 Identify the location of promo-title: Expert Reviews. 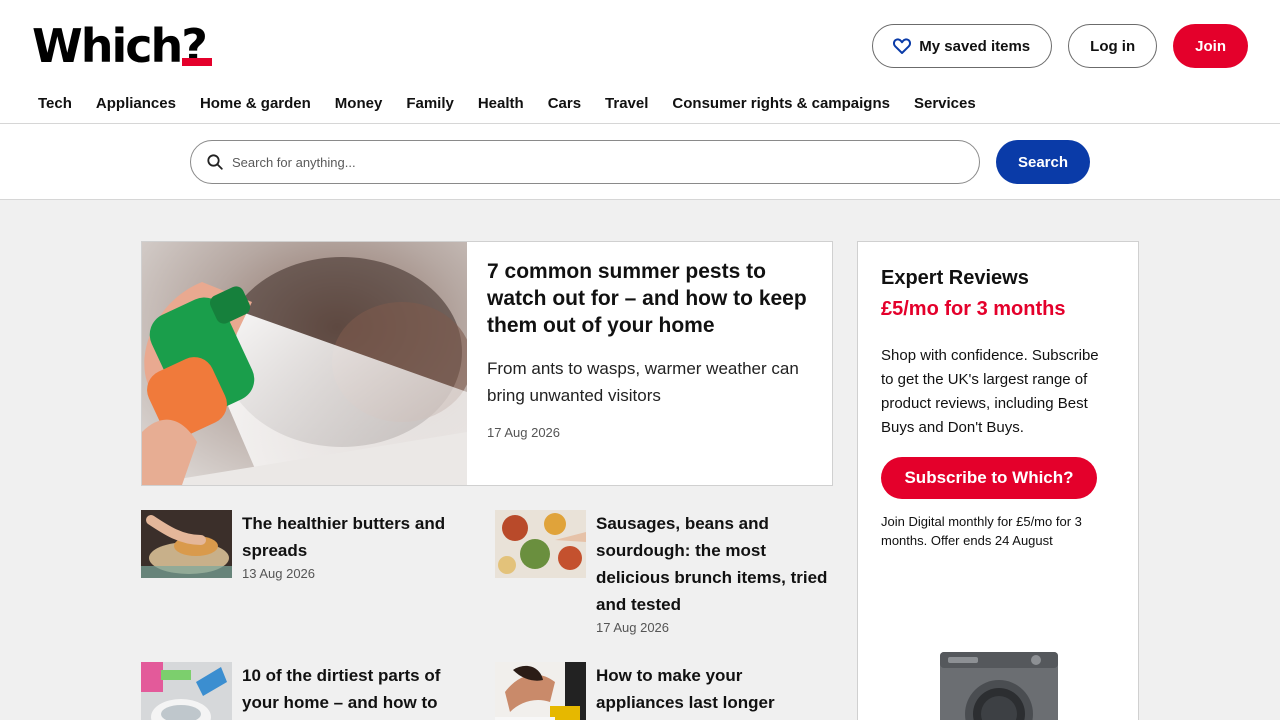
(955, 278).